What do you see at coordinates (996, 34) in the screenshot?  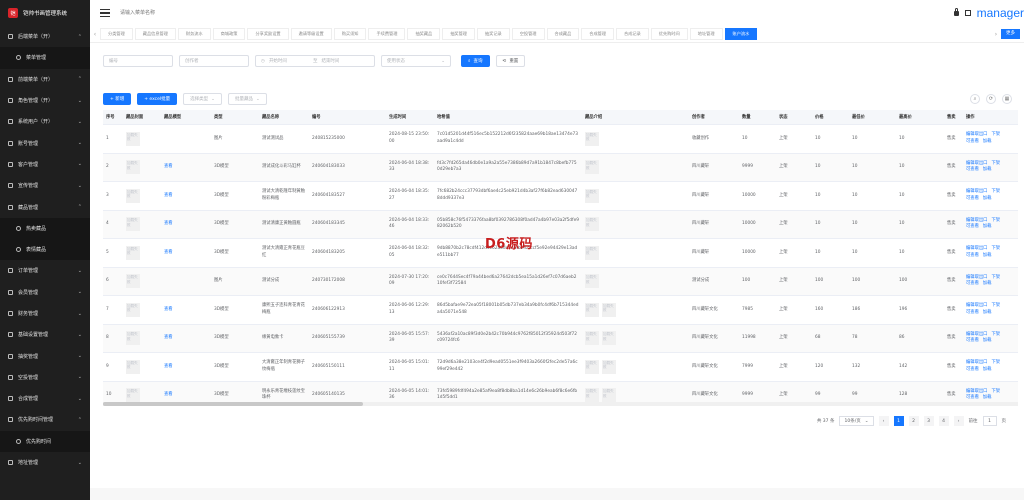 I see `tab-scroll-right-icon: ›` at bounding box center [996, 34].